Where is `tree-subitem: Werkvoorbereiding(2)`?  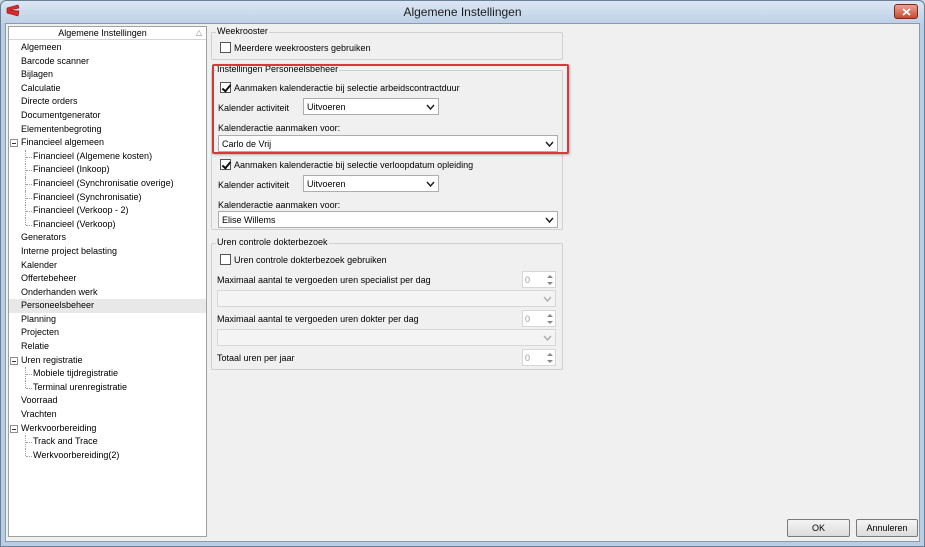
tree-subitem: Werkvoorbereiding(2) is located at coordinates (107, 455).